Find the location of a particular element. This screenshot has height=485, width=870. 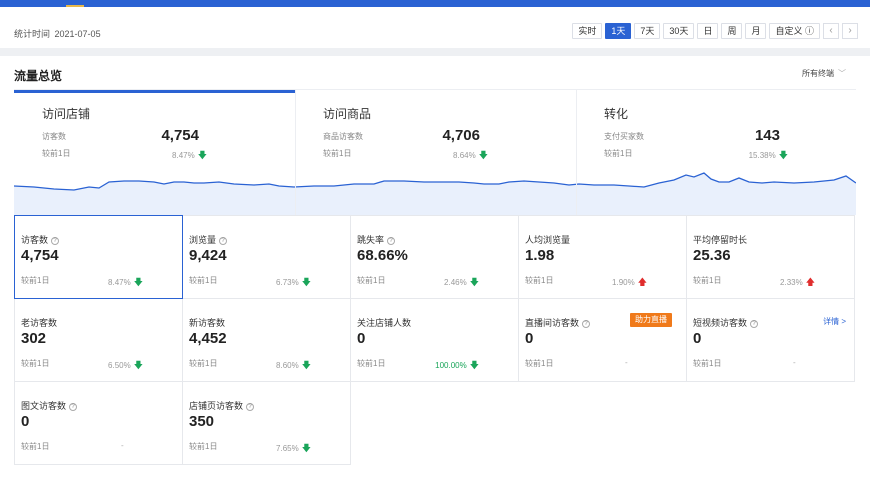

overview-card-value: 4,754 is located at coordinates (180, 135).